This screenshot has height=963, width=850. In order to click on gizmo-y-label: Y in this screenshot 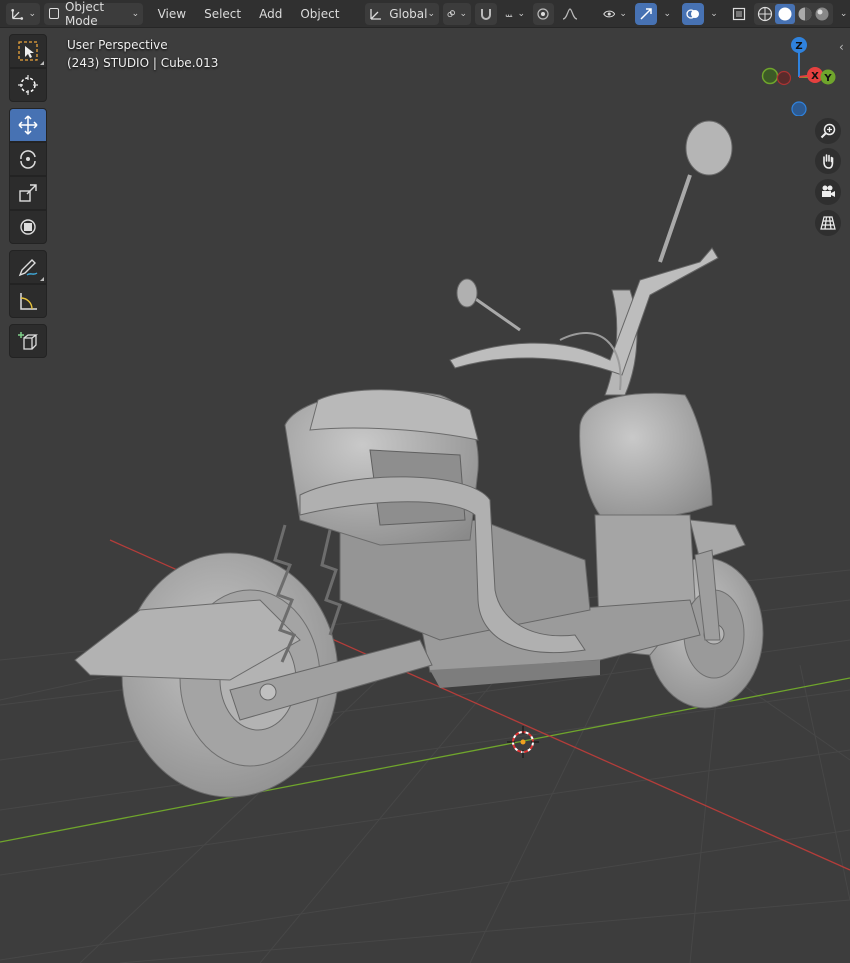, I will do `click(827, 78)`.